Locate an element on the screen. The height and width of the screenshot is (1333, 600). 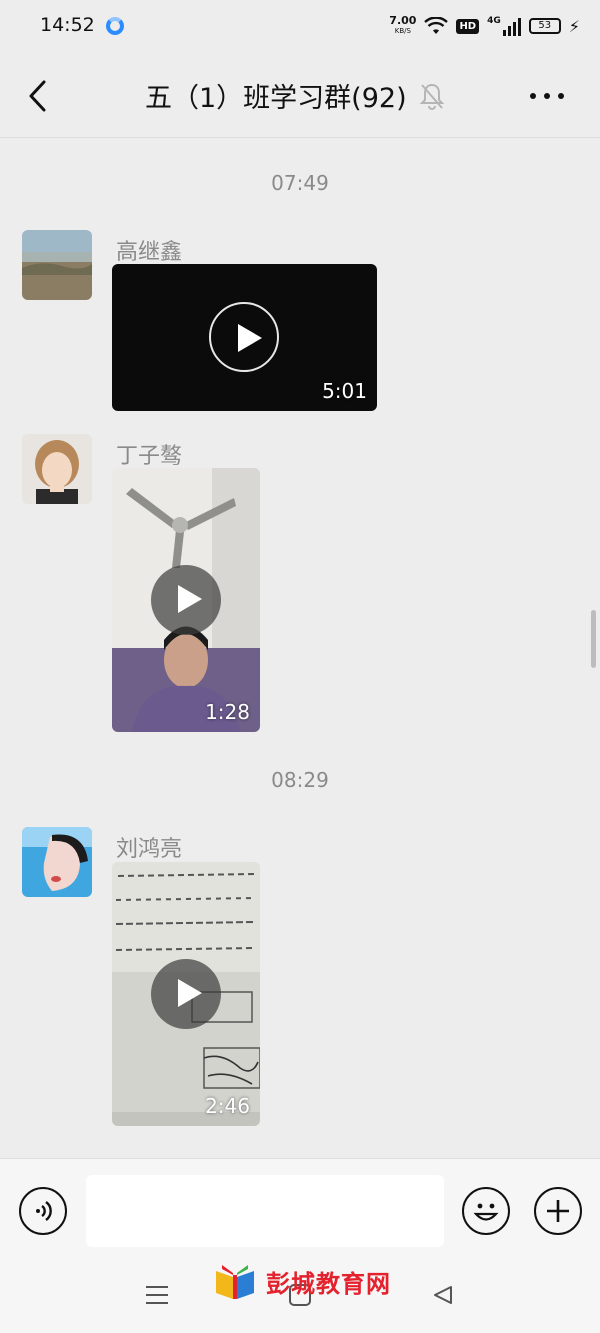
video-duration: 5:01 is located at coordinates (344, 391).